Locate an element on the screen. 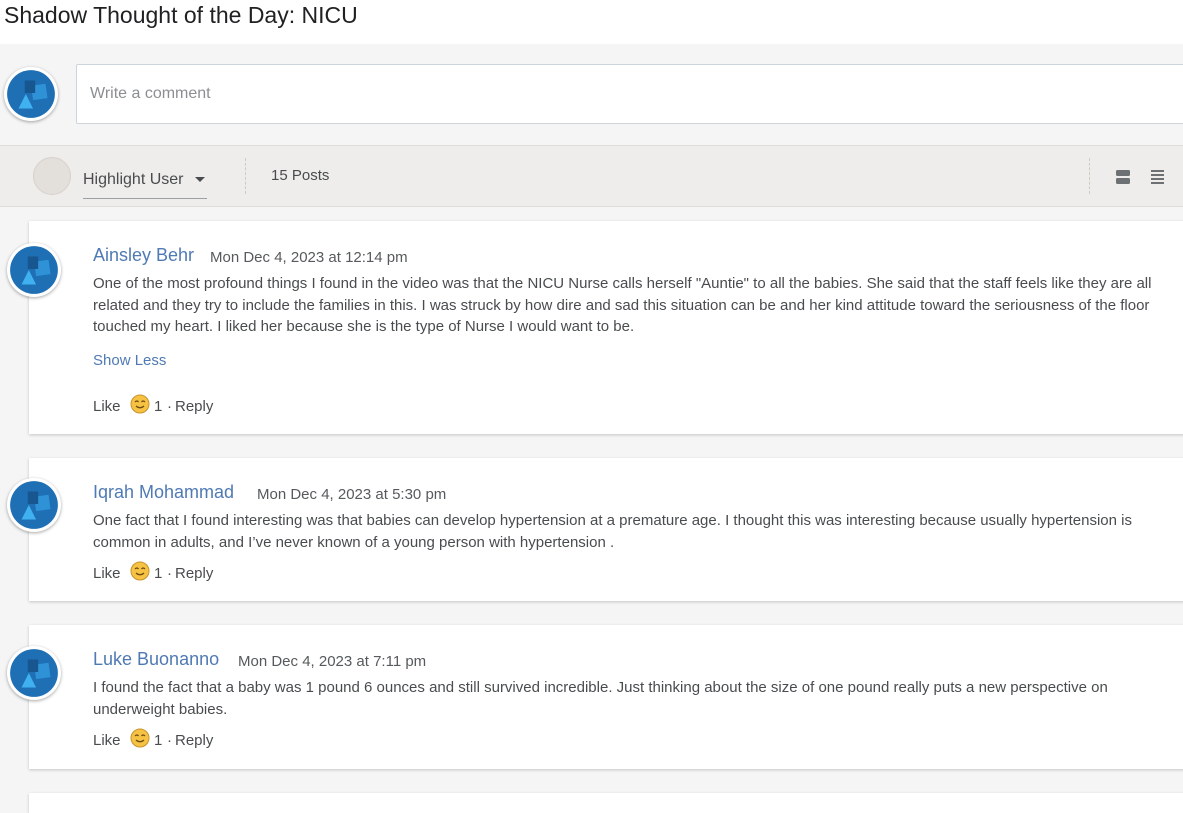 The width and height of the screenshot is (1183, 813). post-date: Mon Dec 4, 2023 at 5:30 pm is located at coordinates (352, 494).